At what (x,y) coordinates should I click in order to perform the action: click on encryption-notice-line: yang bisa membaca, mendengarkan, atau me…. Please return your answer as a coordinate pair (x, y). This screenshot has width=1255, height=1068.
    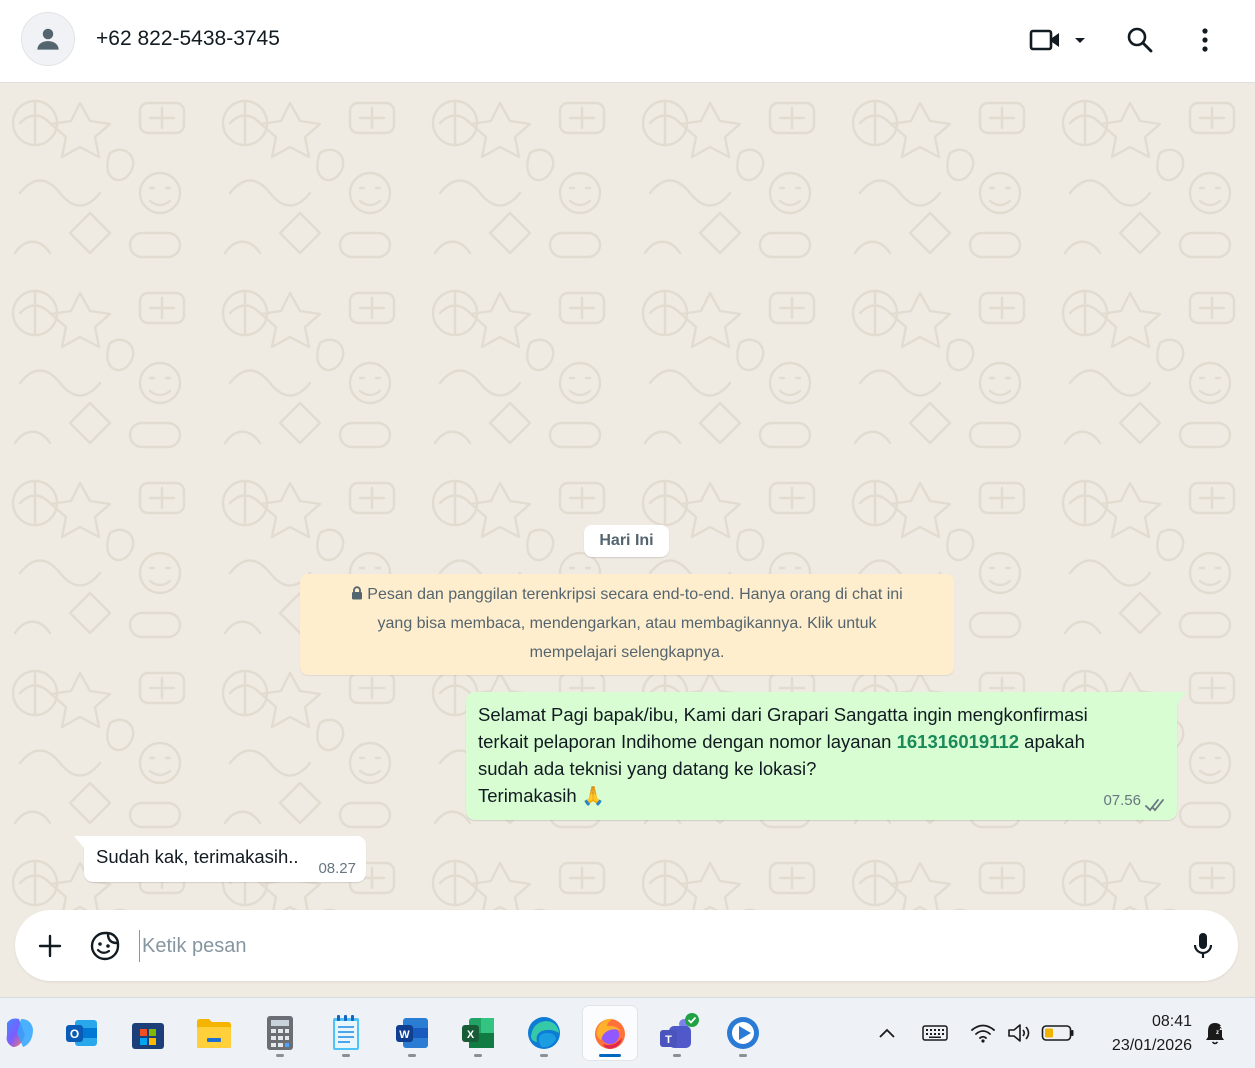
    Looking at the image, I should click on (627, 623).